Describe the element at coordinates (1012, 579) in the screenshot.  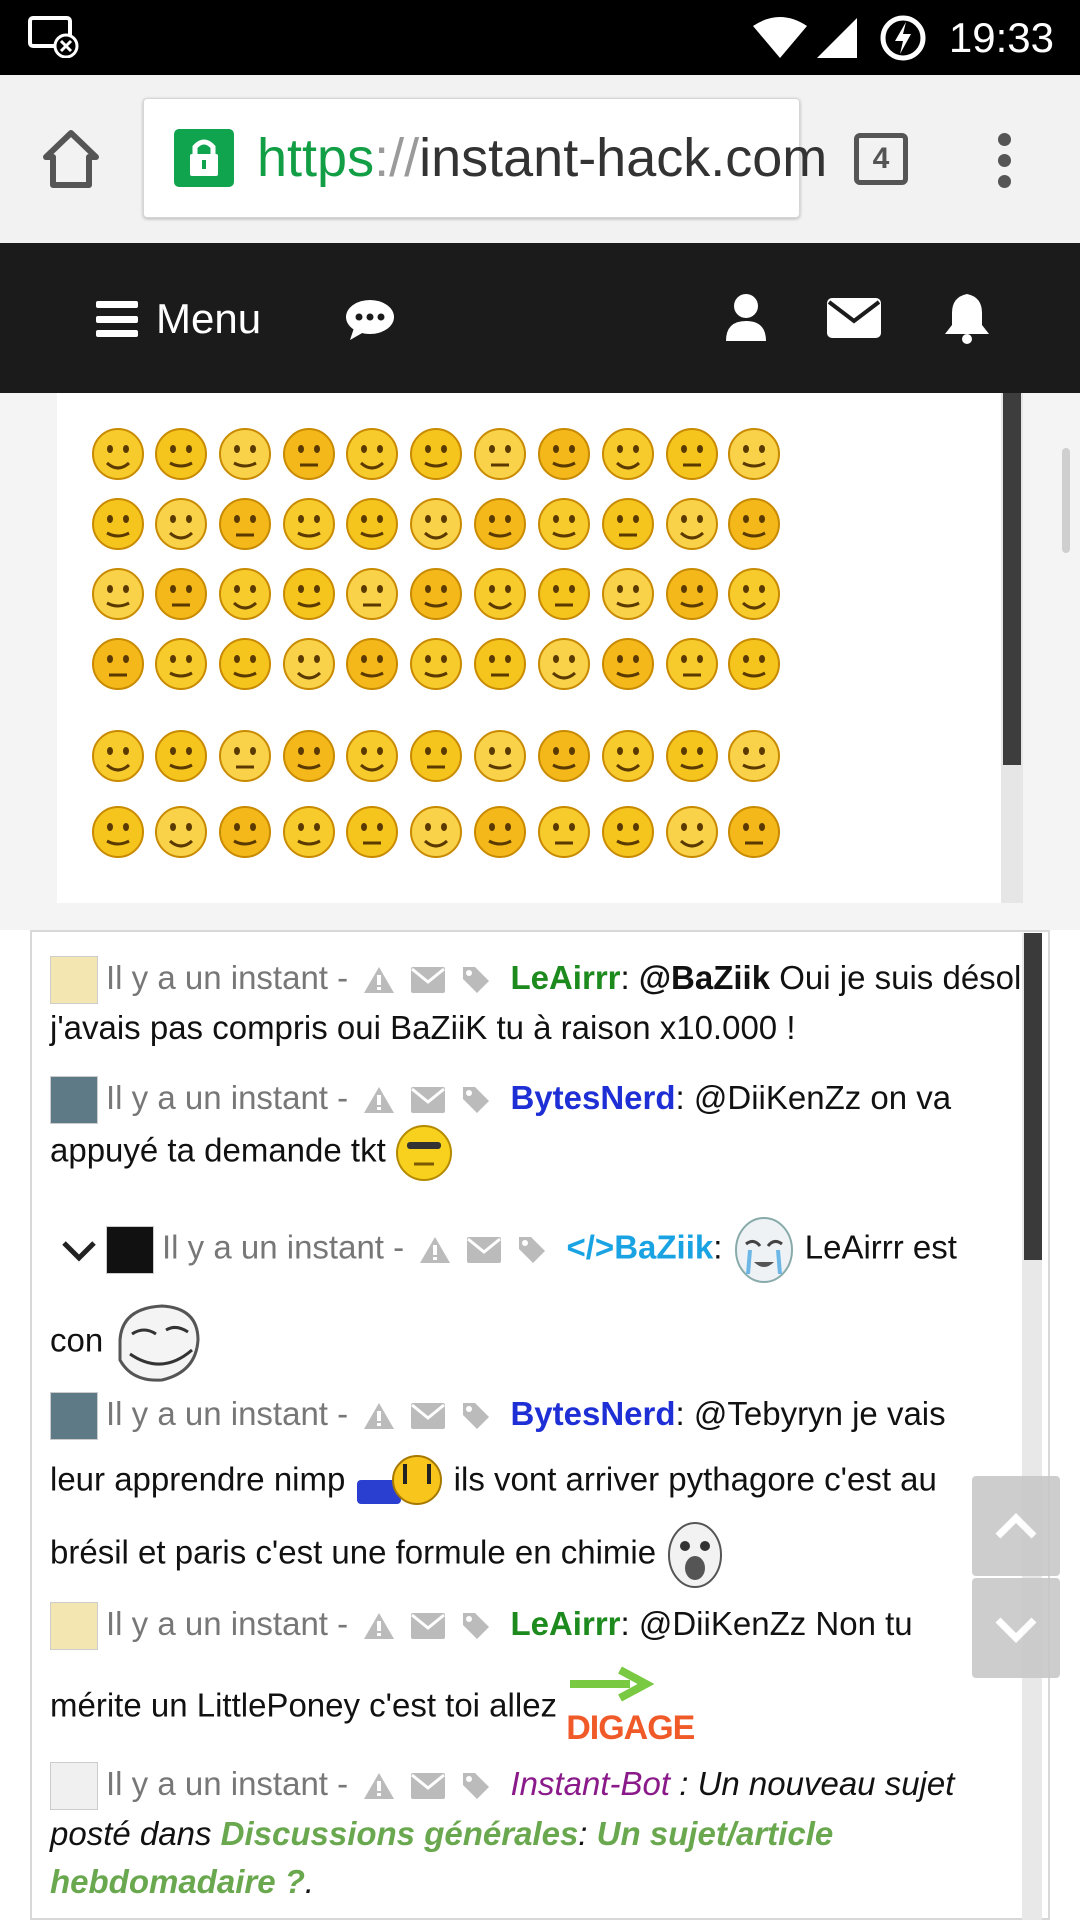
I see `emoji-scroll-thumb` at that location.